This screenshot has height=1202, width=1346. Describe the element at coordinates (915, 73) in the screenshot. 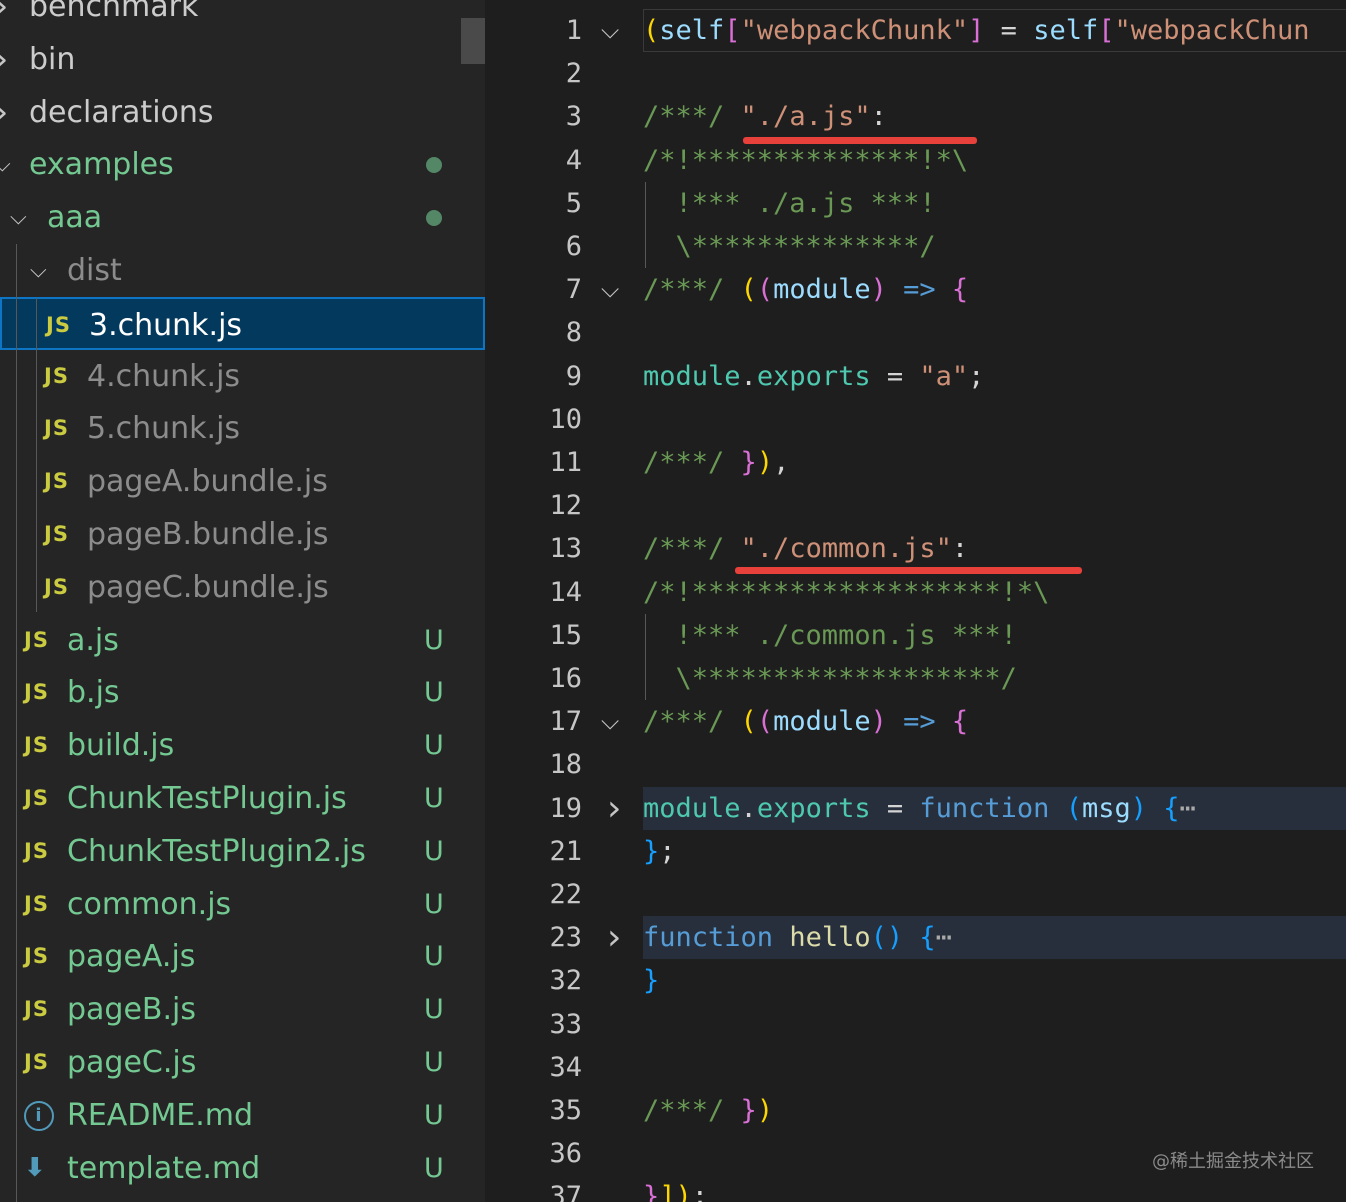

I see `code-line: 2` at that location.